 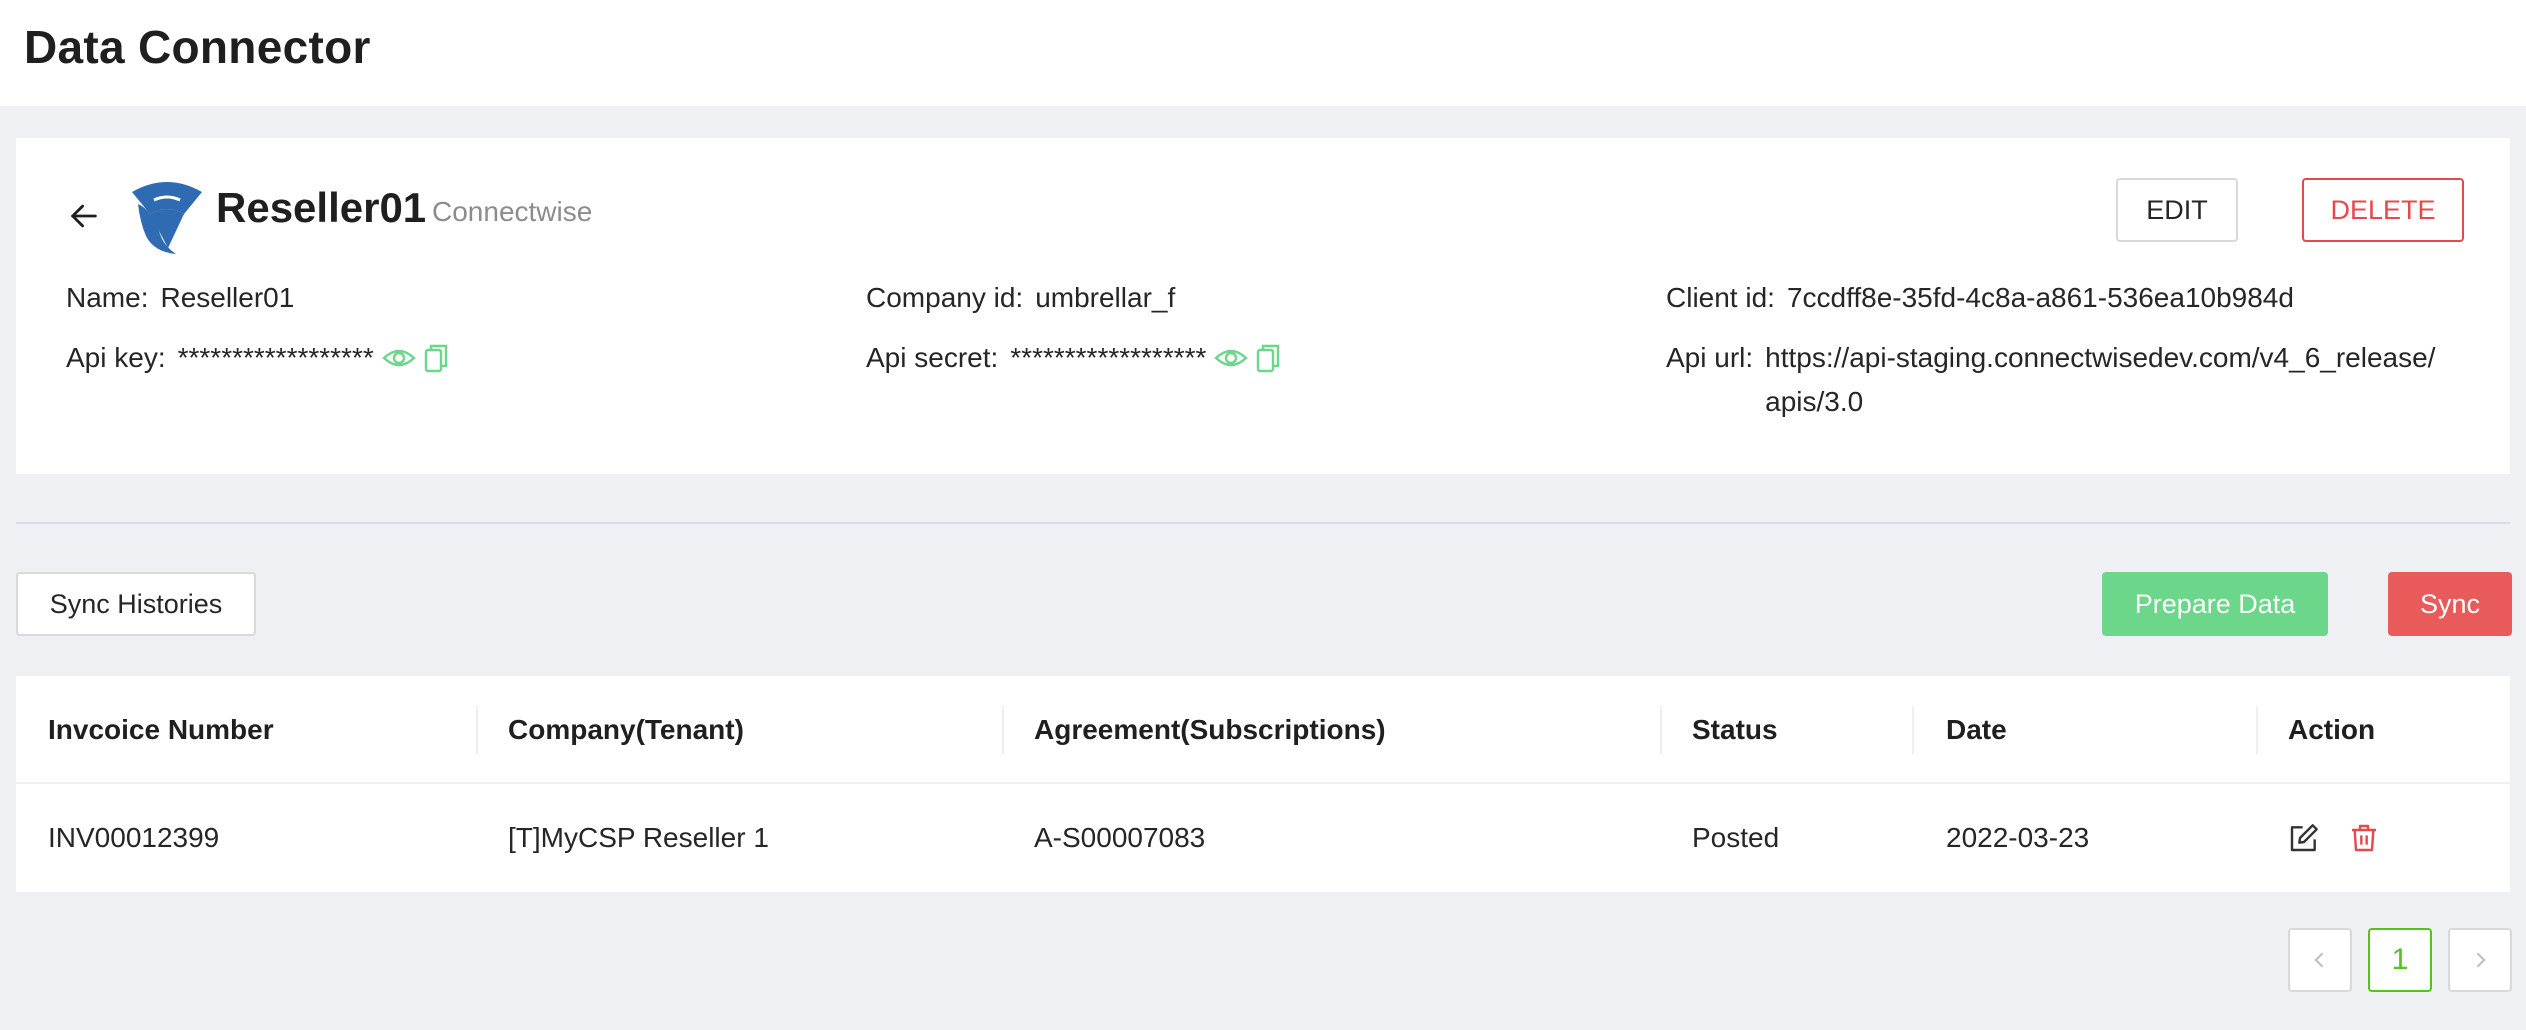 What do you see at coordinates (626, 730) in the screenshot?
I see `column-header-company: Company(Tenant)` at bounding box center [626, 730].